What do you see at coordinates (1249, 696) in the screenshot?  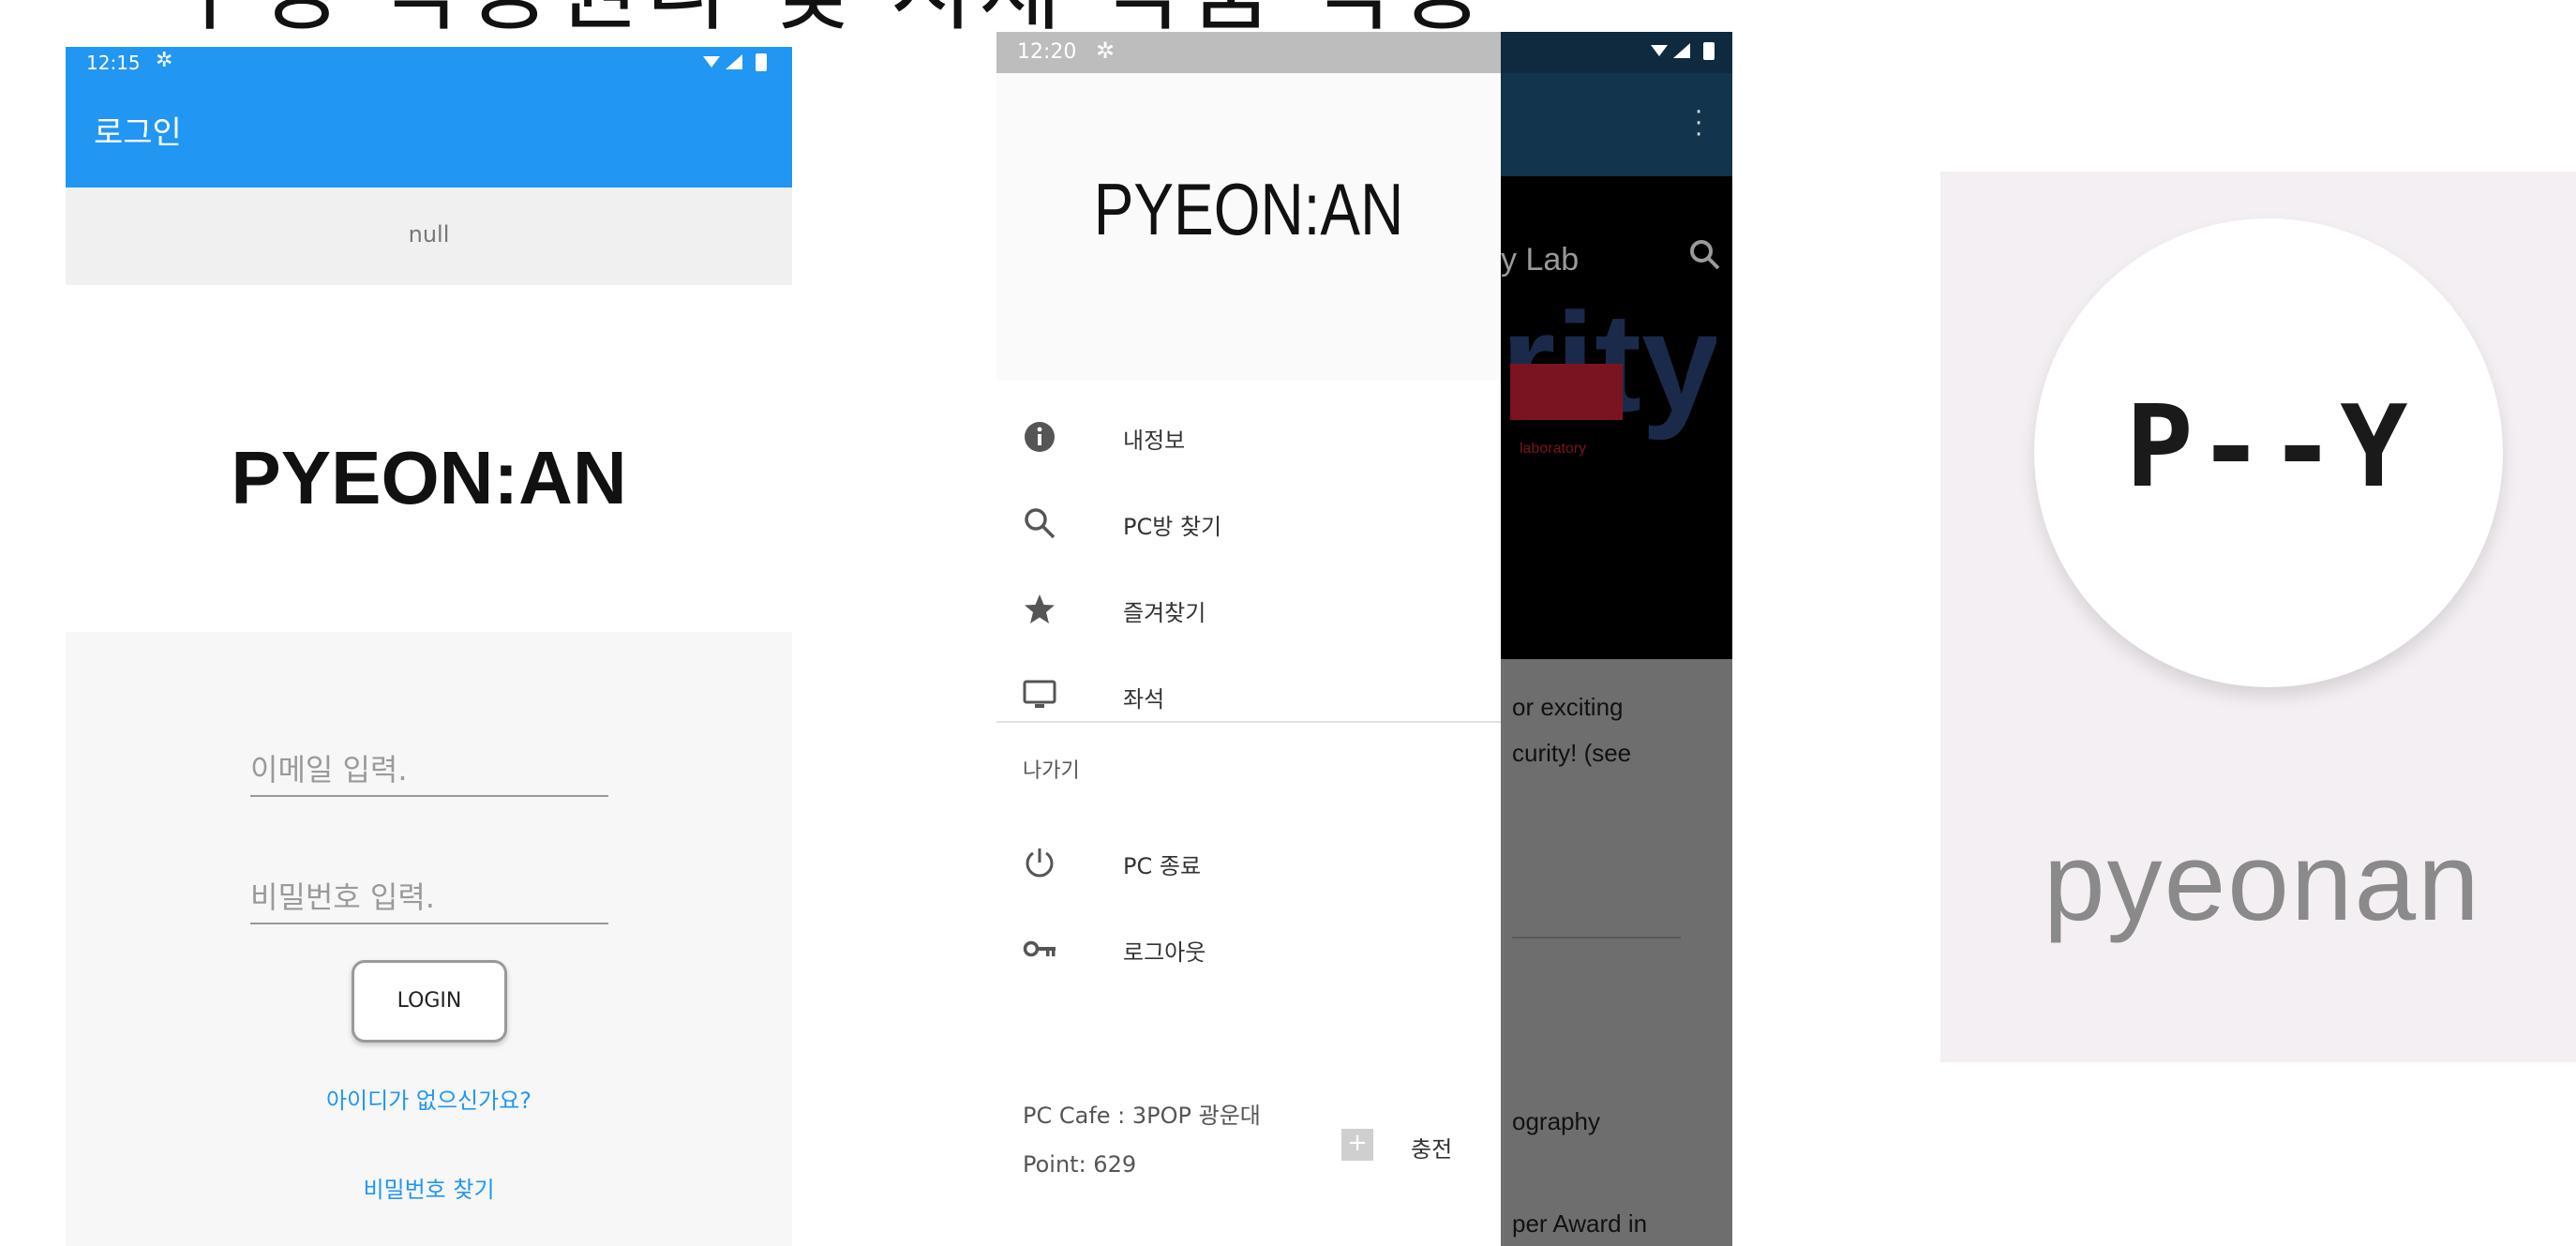 I see `menu-item-seats: 좌석` at bounding box center [1249, 696].